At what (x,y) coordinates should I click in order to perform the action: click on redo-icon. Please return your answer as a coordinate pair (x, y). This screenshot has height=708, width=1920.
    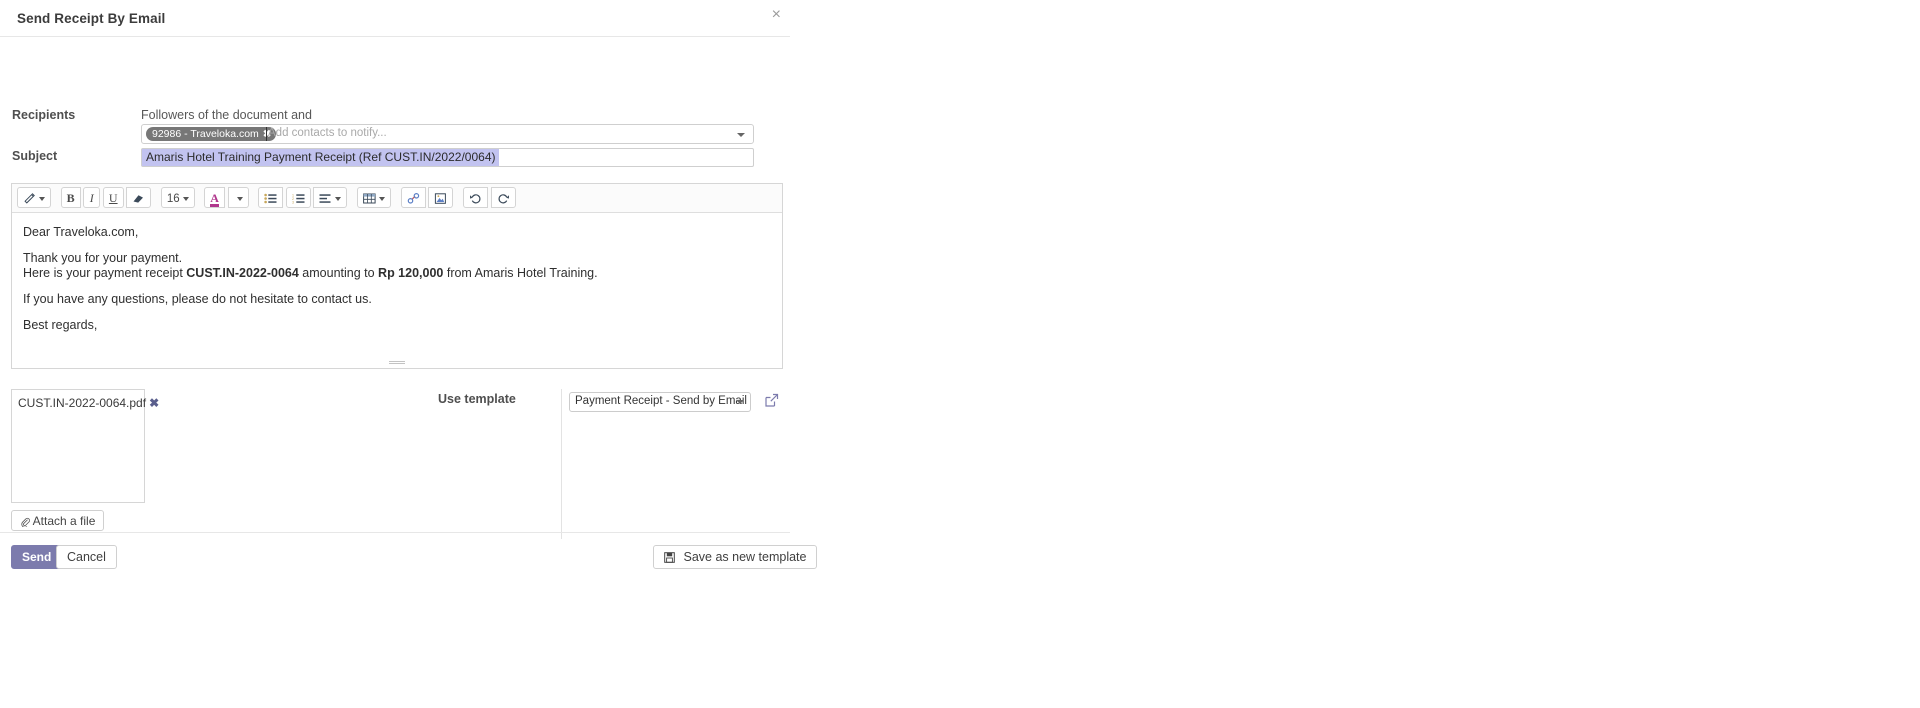
    Looking at the image, I should click on (503, 199).